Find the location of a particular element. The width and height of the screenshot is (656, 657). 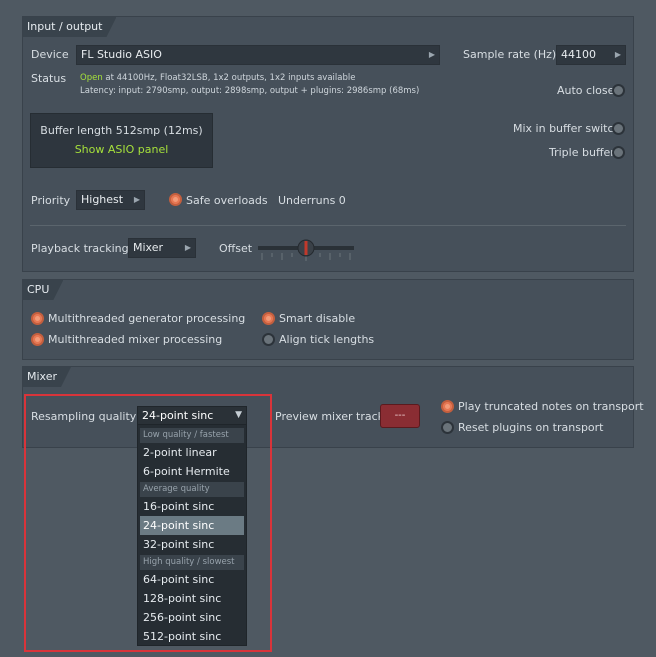

mt-mixer-label: Multithreaded mixer processing is located at coordinates (135, 339).